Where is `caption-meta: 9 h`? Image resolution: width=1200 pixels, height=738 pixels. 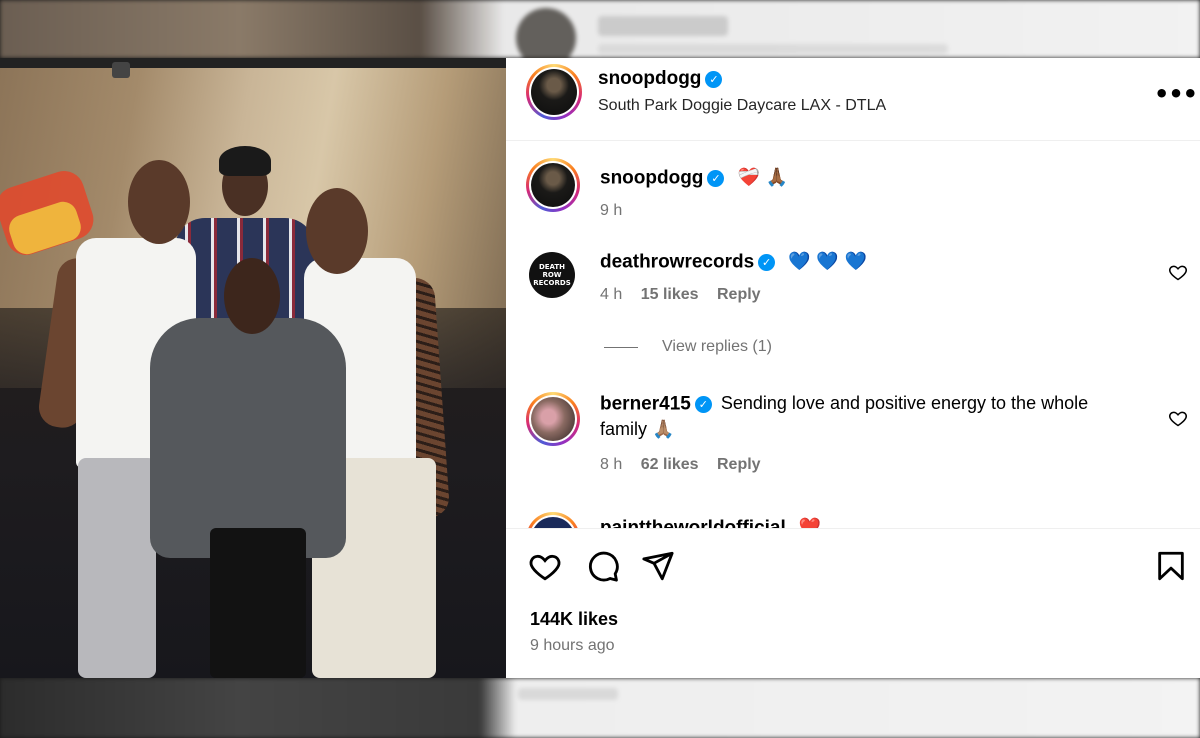
caption-meta: 9 h is located at coordinates (618, 211).